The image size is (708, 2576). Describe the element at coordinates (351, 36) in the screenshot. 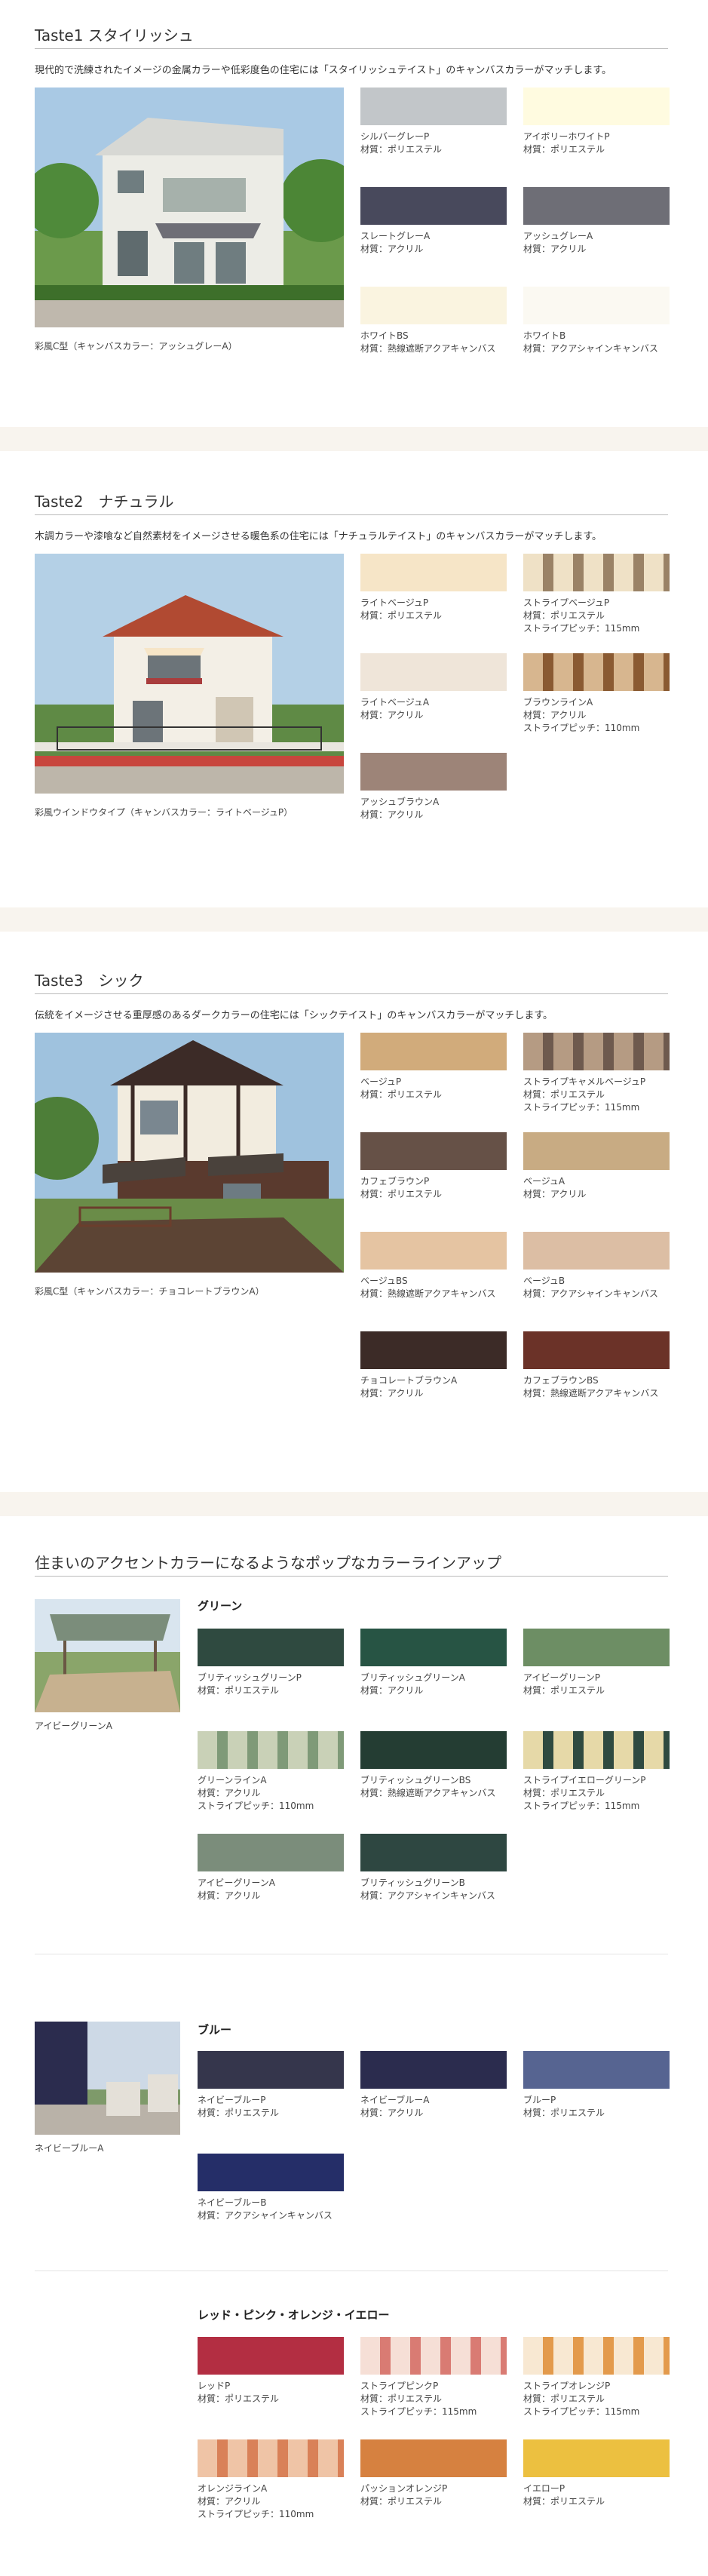

I see `section-title: Taste1 スタイリッシュ` at that location.